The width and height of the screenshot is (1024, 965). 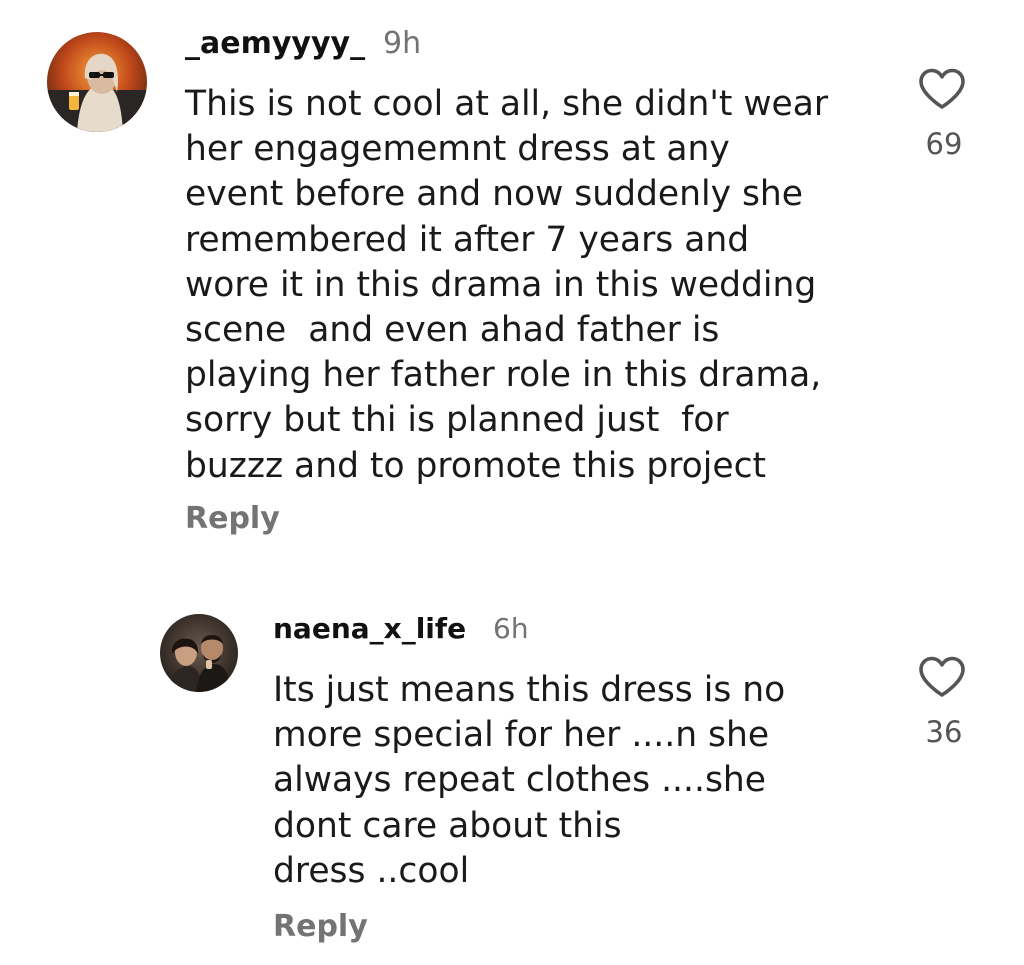 What do you see at coordinates (371, 870) in the screenshot?
I see `comment-text-line: dress ..cool` at bounding box center [371, 870].